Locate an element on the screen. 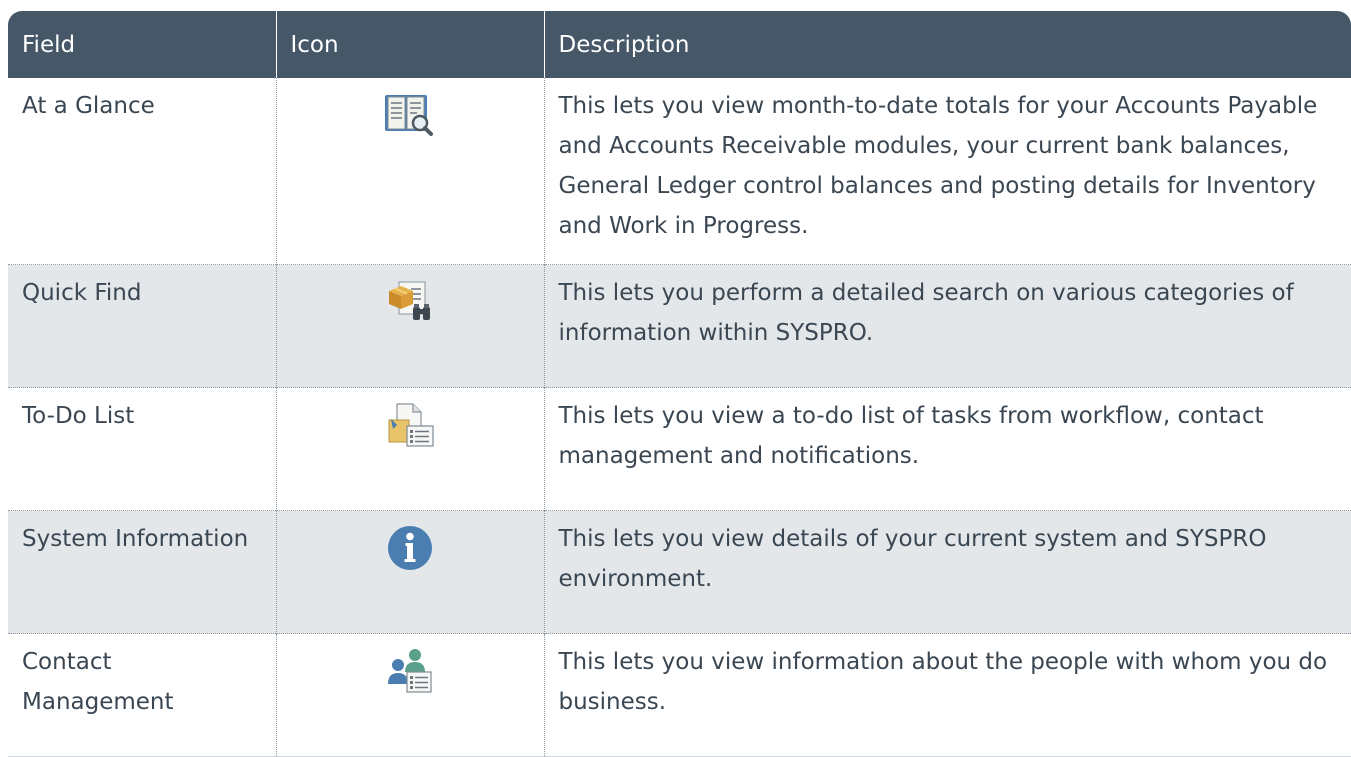 The image size is (1351, 757). header-field: Field is located at coordinates (142, 44).